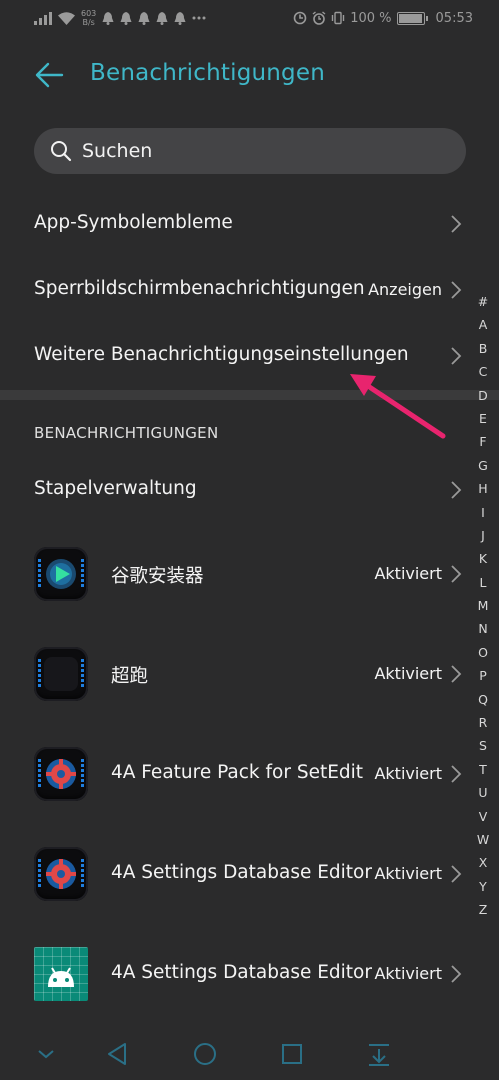 The width and height of the screenshot is (499, 1080). Describe the element at coordinates (483, 722) in the screenshot. I see `alphabet-index-letter: R` at that location.